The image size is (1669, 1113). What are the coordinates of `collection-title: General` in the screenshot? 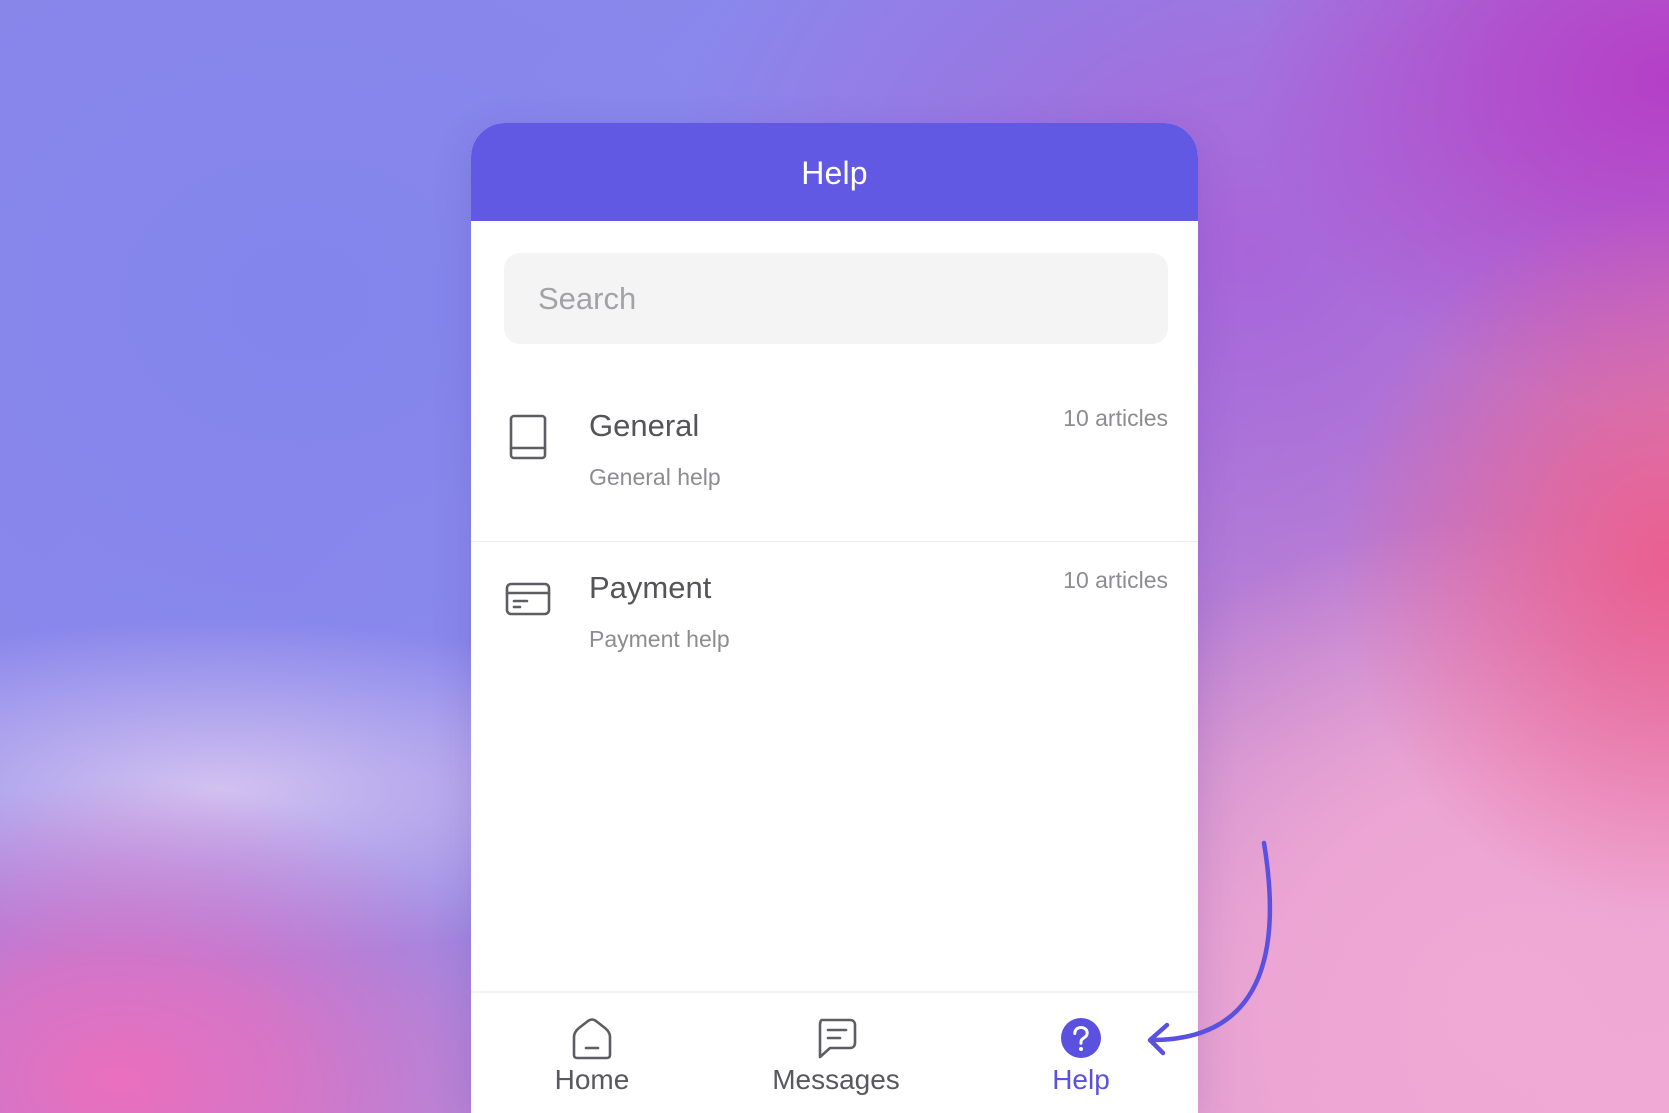 It's located at (644, 425).